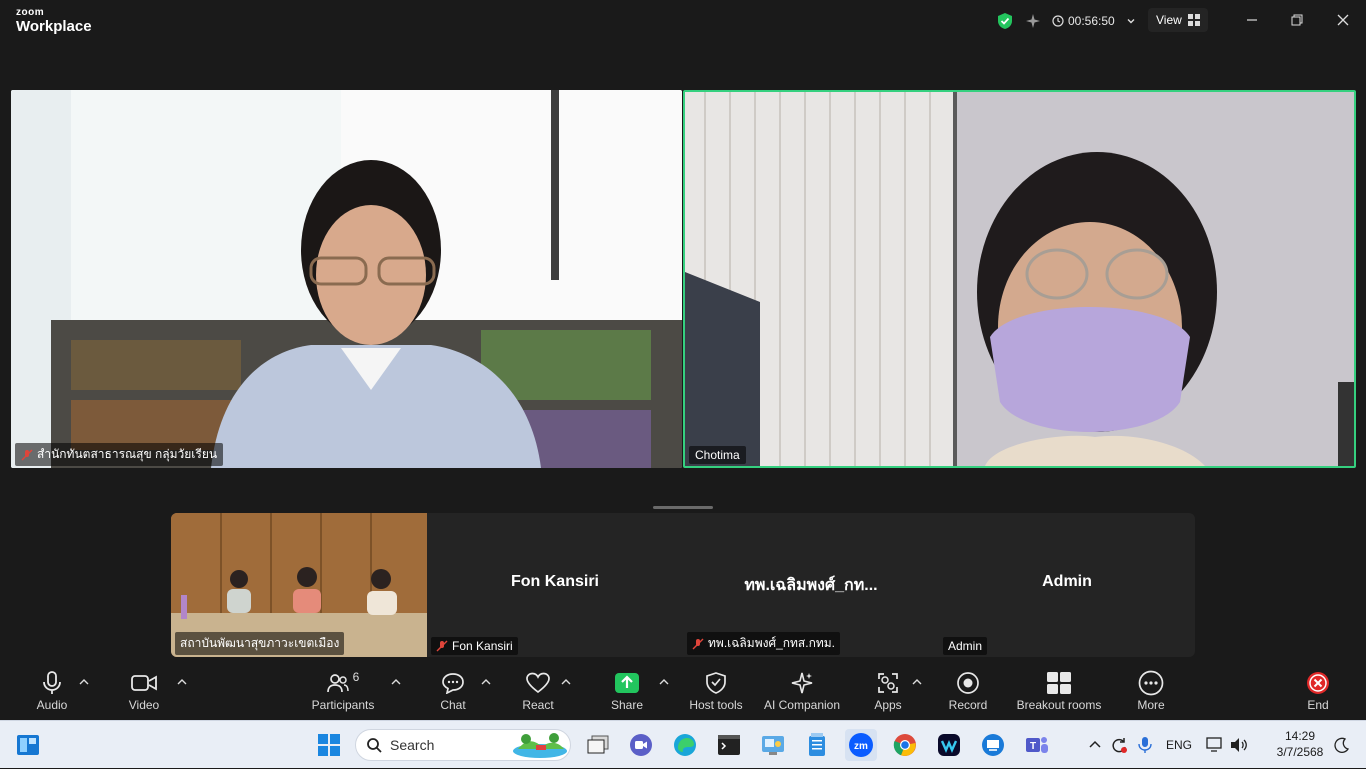  Describe the element at coordinates (1297, 20) in the screenshot. I see `restore-button` at that location.